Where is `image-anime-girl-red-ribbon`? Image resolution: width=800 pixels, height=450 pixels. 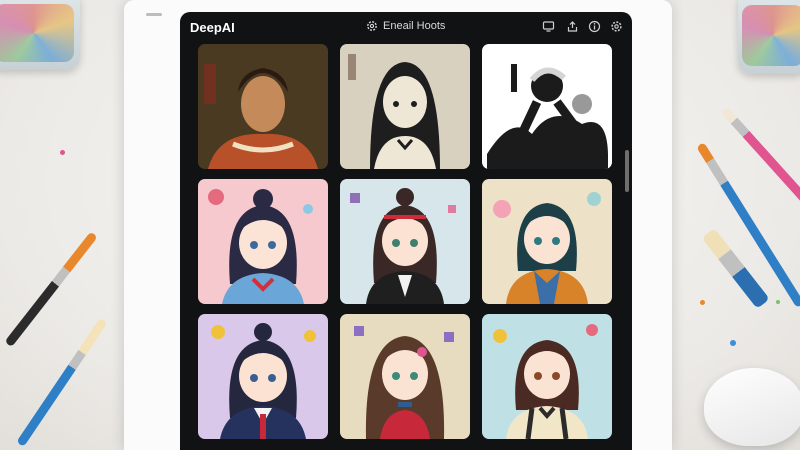 image-anime-girl-red-ribbon is located at coordinates (405, 241).